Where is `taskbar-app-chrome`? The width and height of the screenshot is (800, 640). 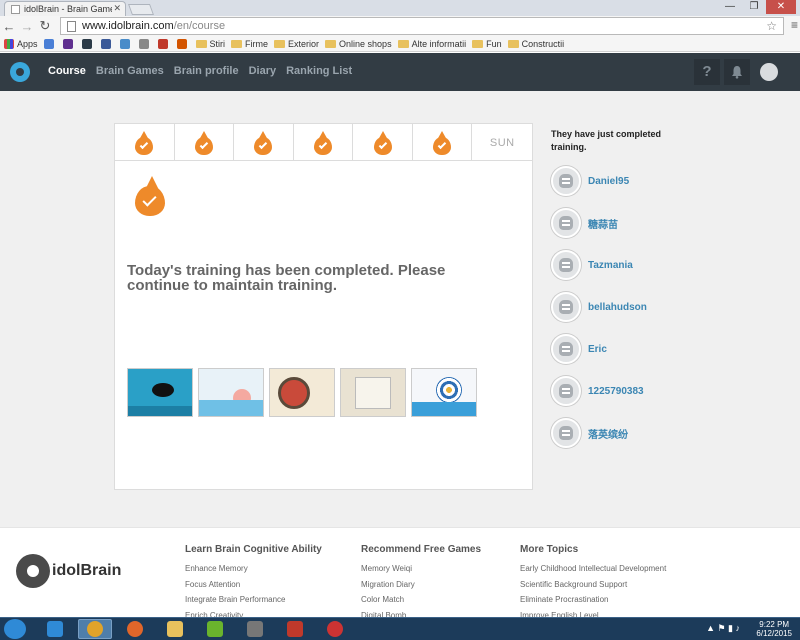 taskbar-app-chrome is located at coordinates (95, 629).